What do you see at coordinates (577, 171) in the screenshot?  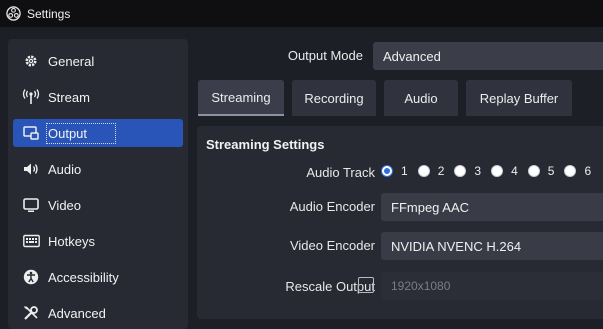 I see `audio-track-option-6: 6` at bounding box center [577, 171].